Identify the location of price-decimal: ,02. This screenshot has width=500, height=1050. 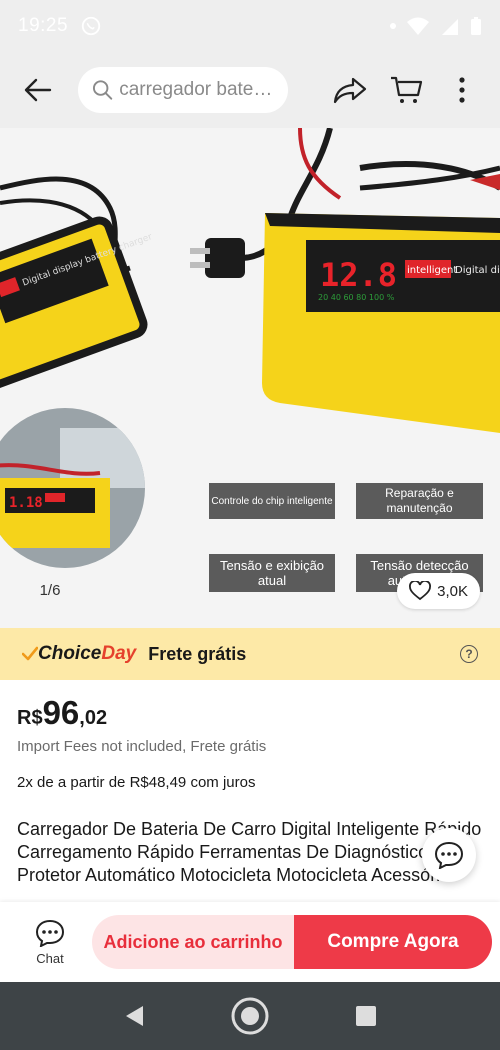
(93, 718).